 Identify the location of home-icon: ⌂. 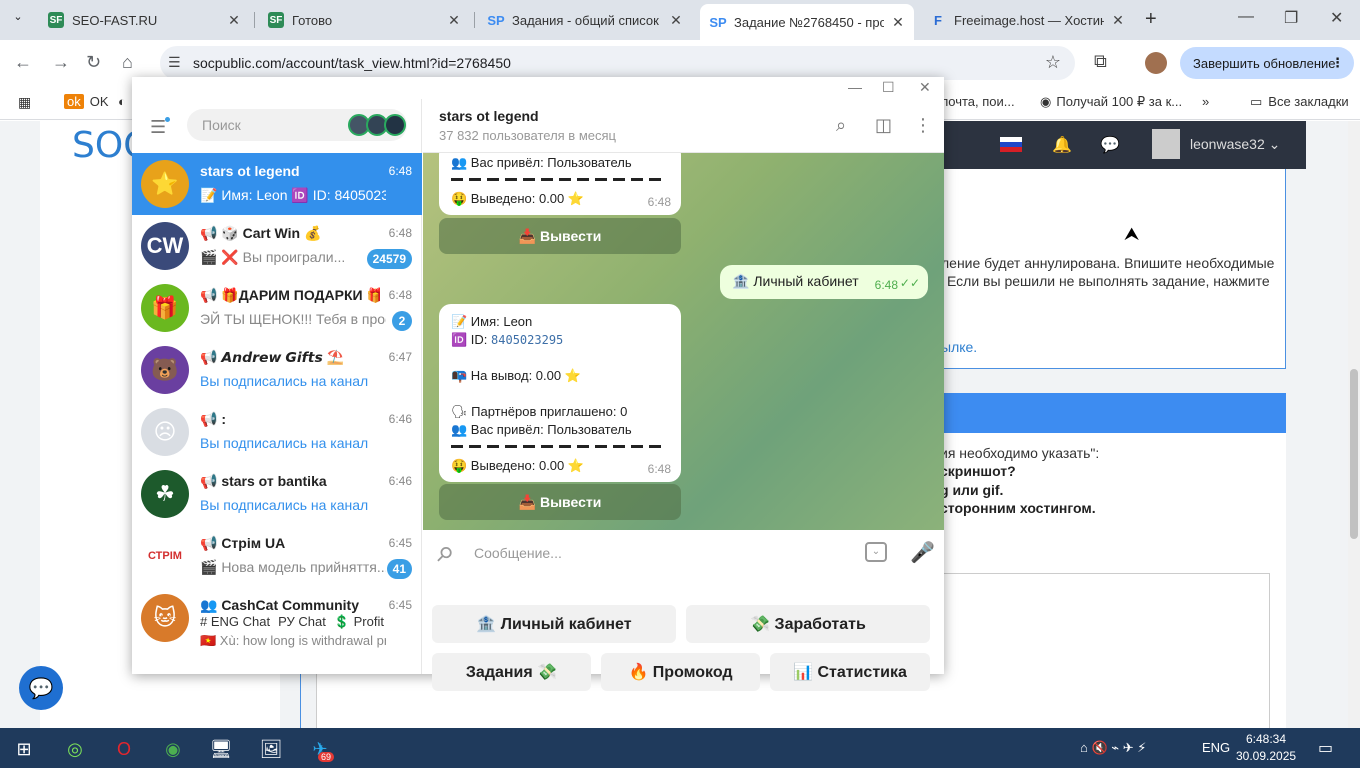
(127, 62).